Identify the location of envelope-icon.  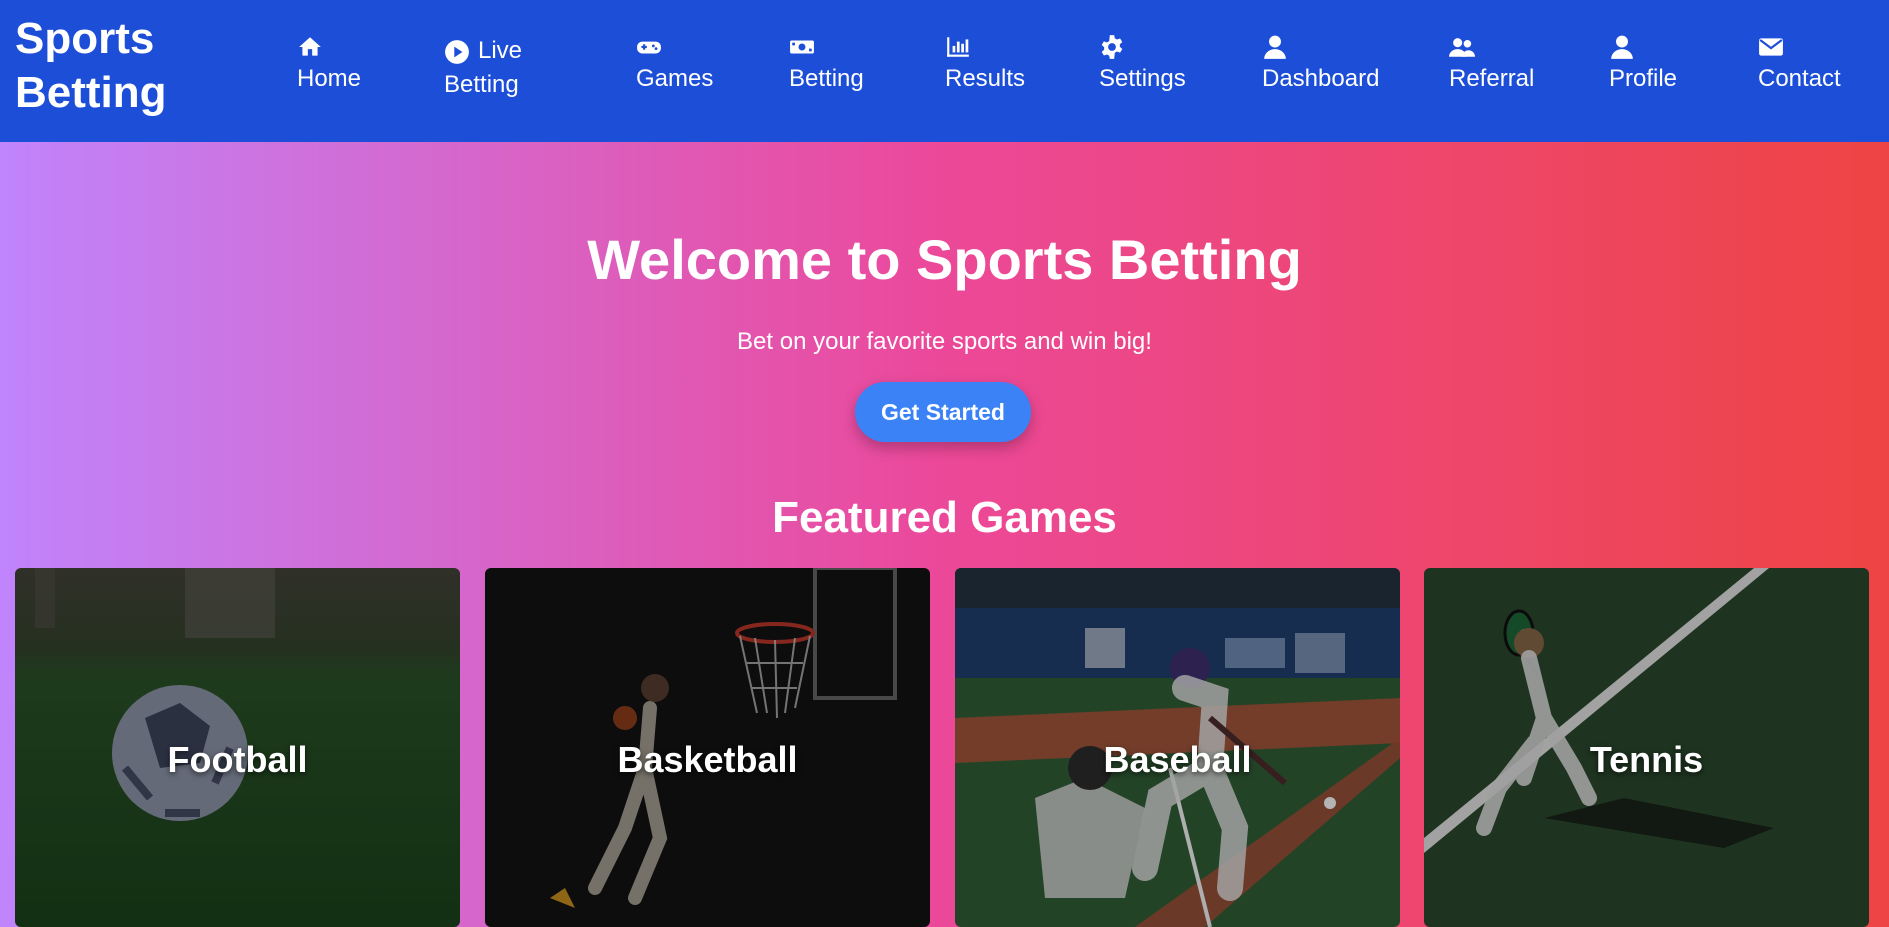
(1771, 47).